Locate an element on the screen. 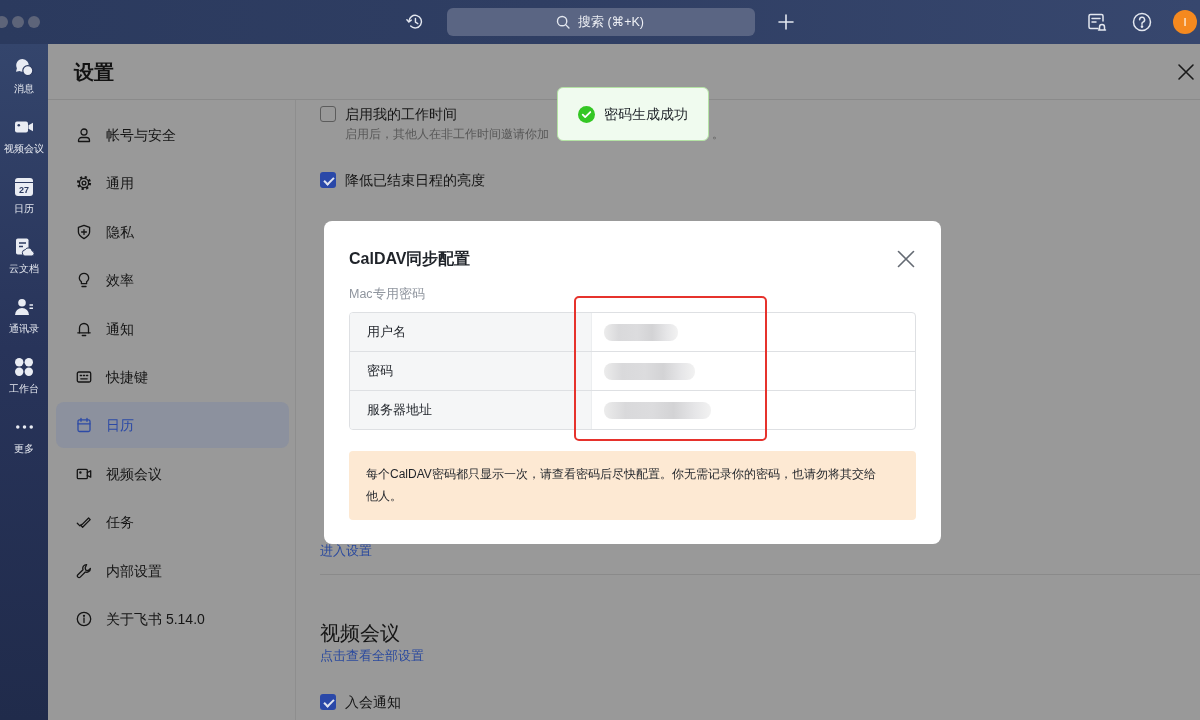 The height and width of the screenshot is (720, 1200). keyboard-icon is located at coordinates (84, 376).